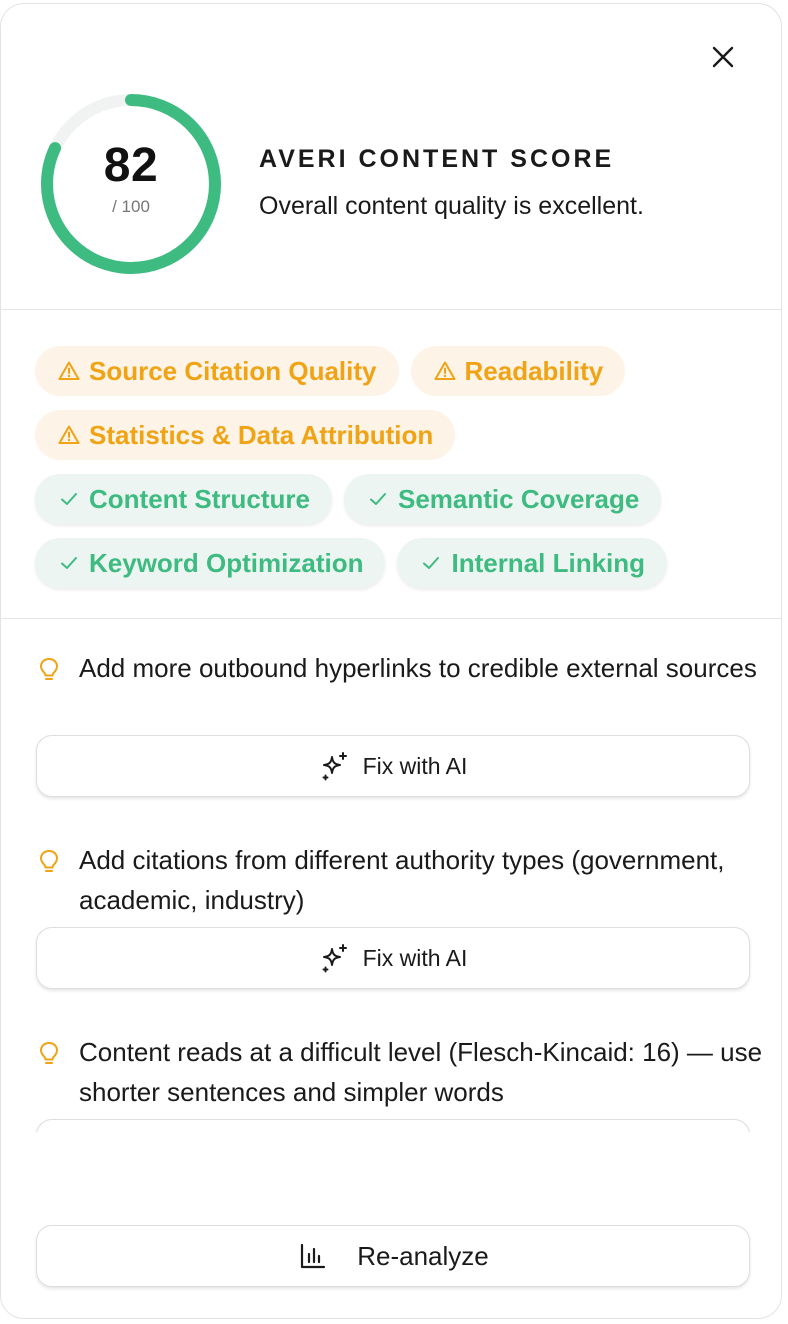 This screenshot has height=1324, width=788. I want to click on chip-row: Content Structure Semantic Coverage, so click(395, 499).